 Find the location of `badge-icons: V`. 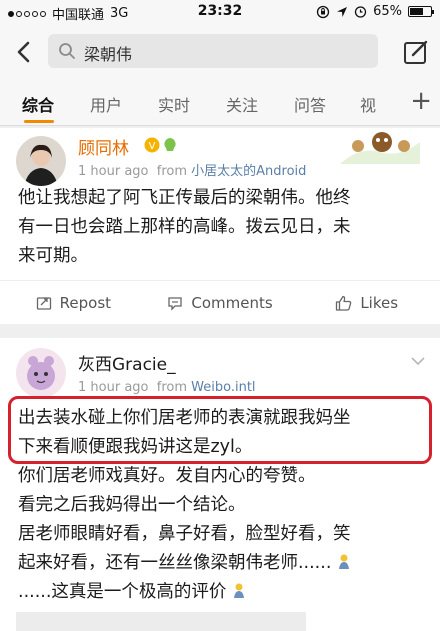

badge-icons: V is located at coordinates (160, 145).